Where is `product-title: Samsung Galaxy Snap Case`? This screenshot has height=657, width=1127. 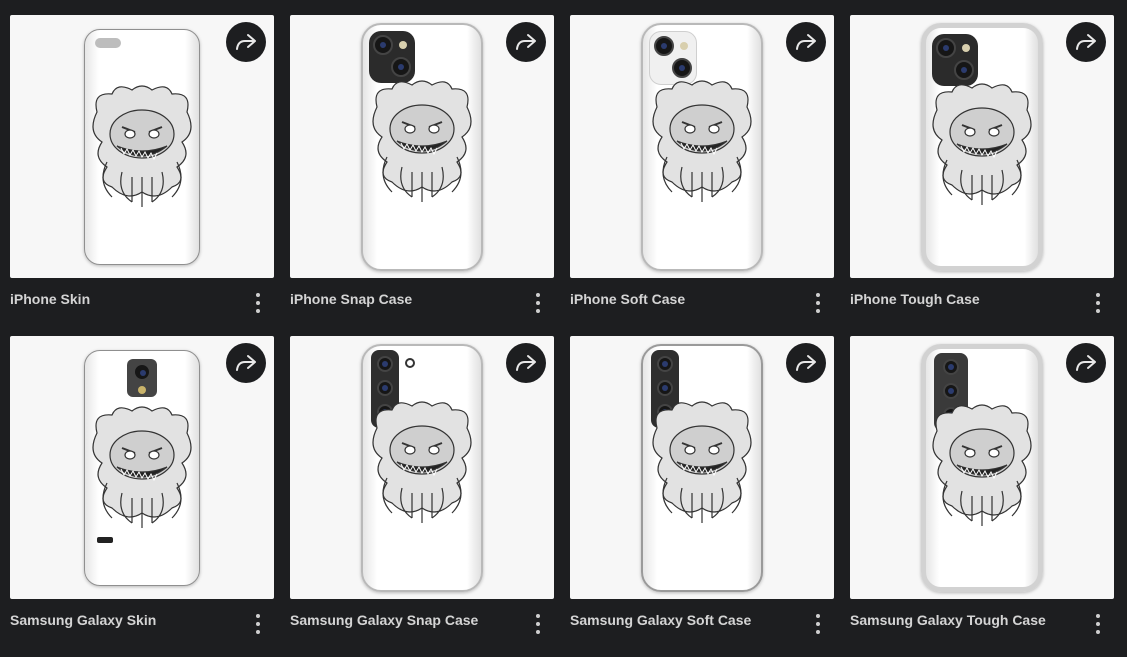 product-title: Samsung Galaxy Snap Case is located at coordinates (384, 620).